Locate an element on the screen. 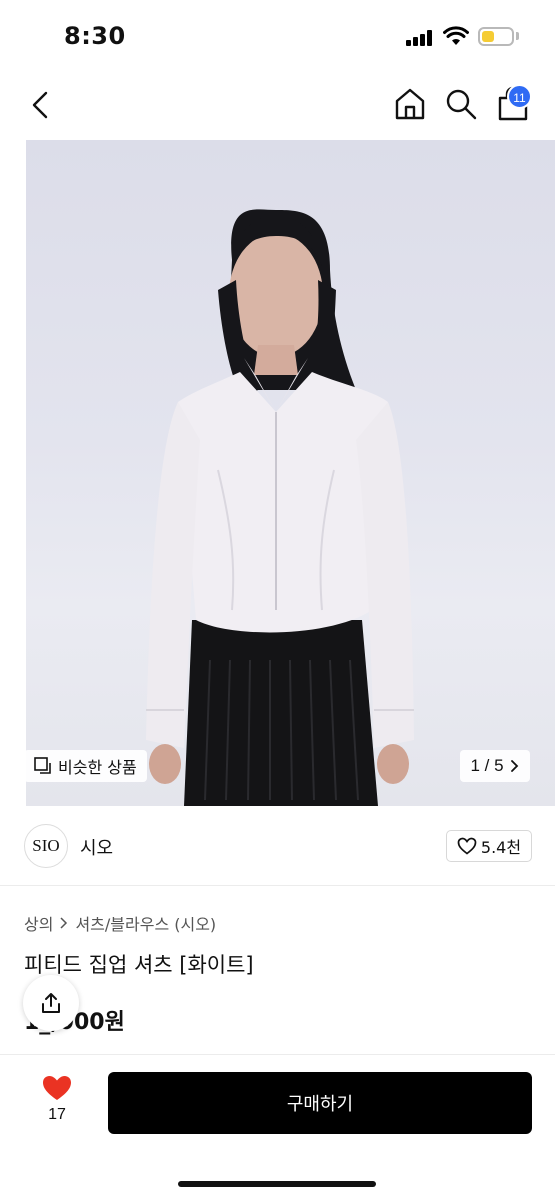  wishlist-count: 17 is located at coordinates (57, 1114).